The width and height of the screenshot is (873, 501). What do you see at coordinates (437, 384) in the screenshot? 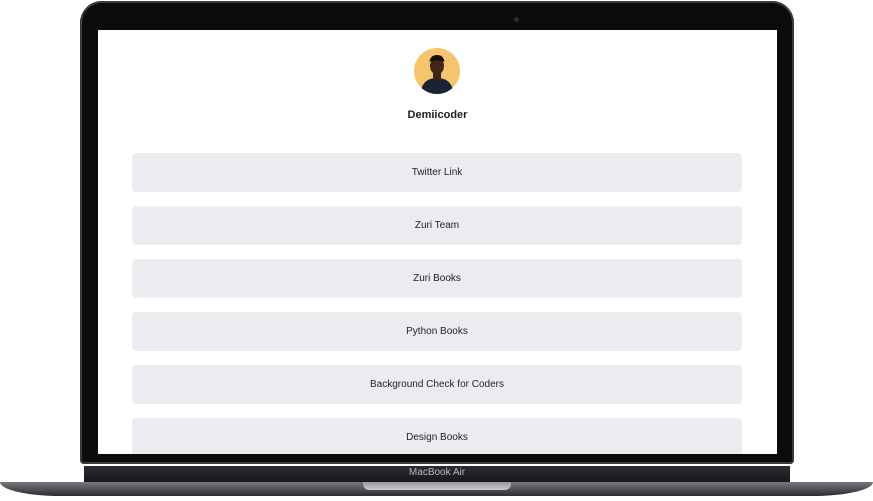
I see `background-check-button: Background Check for Coders` at bounding box center [437, 384].